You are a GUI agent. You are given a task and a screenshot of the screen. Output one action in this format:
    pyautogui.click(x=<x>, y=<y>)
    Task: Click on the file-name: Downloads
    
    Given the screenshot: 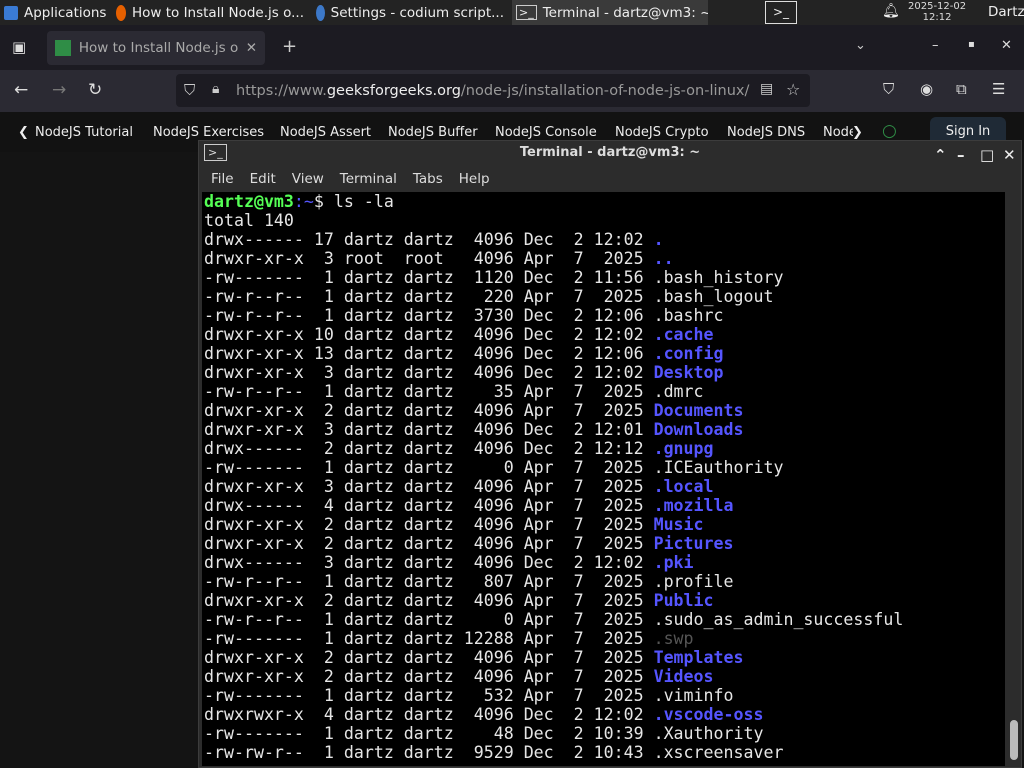 What is the action you would take?
    pyautogui.click(x=698, y=429)
    